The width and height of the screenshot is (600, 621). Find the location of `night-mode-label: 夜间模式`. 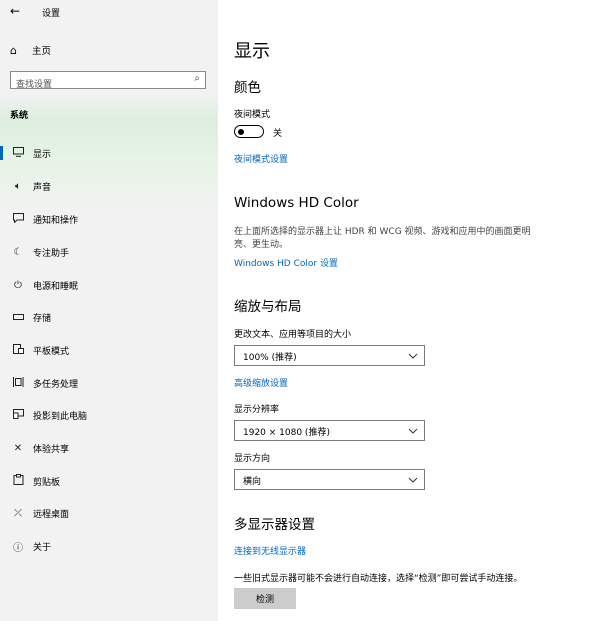

night-mode-label: 夜间模式 is located at coordinates (252, 115).